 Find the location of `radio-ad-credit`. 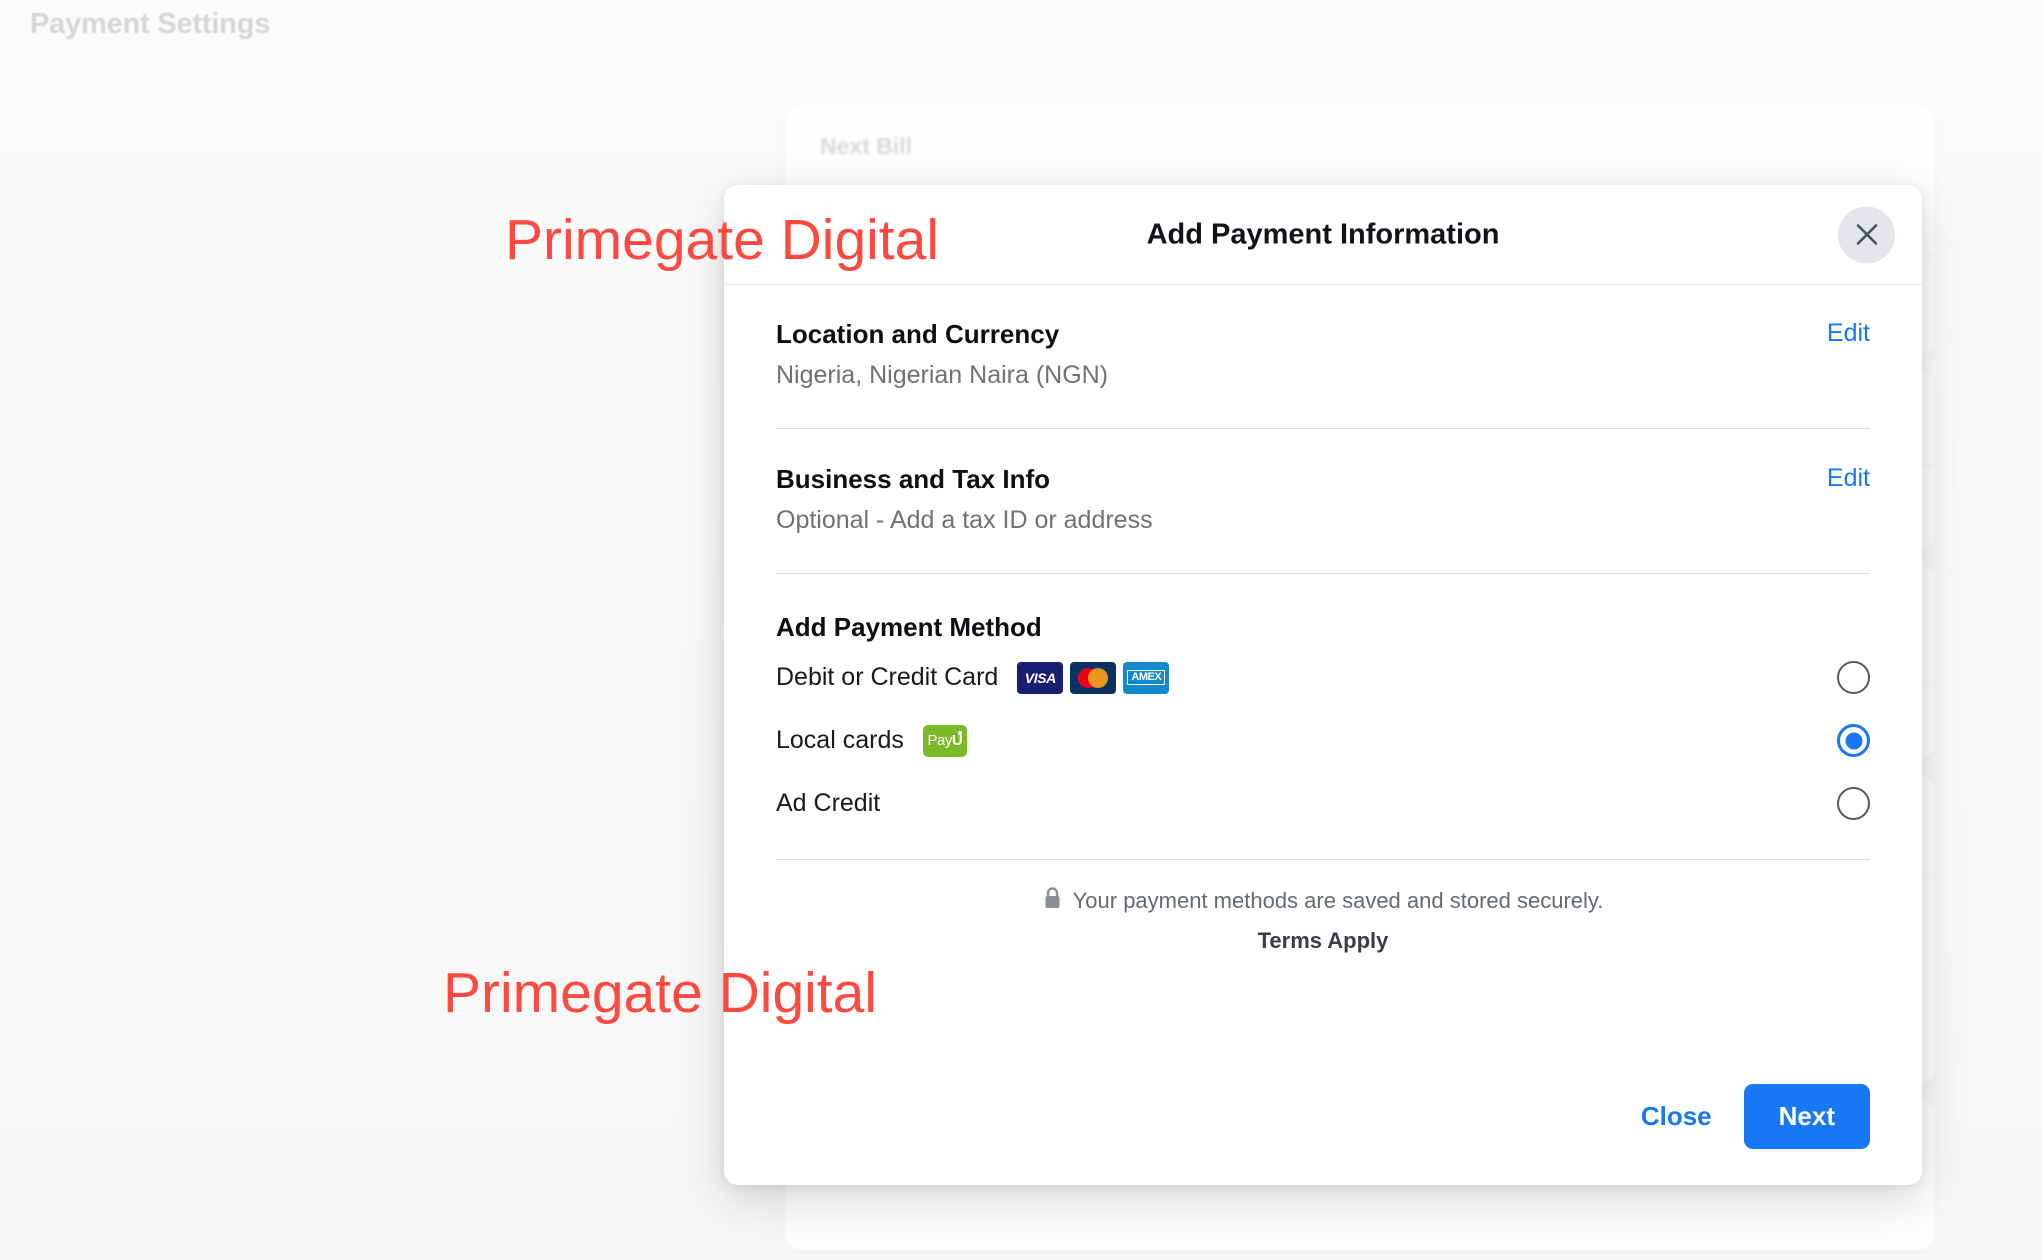

radio-ad-credit is located at coordinates (1853, 803).